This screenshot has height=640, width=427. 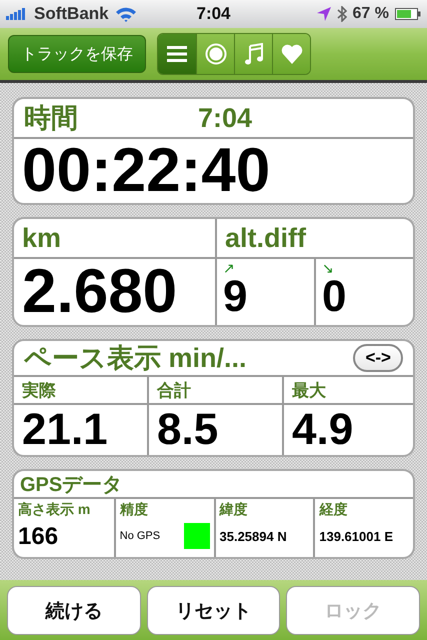 I want to click on accuracy-label: 精度, so click(x=134, y=510).